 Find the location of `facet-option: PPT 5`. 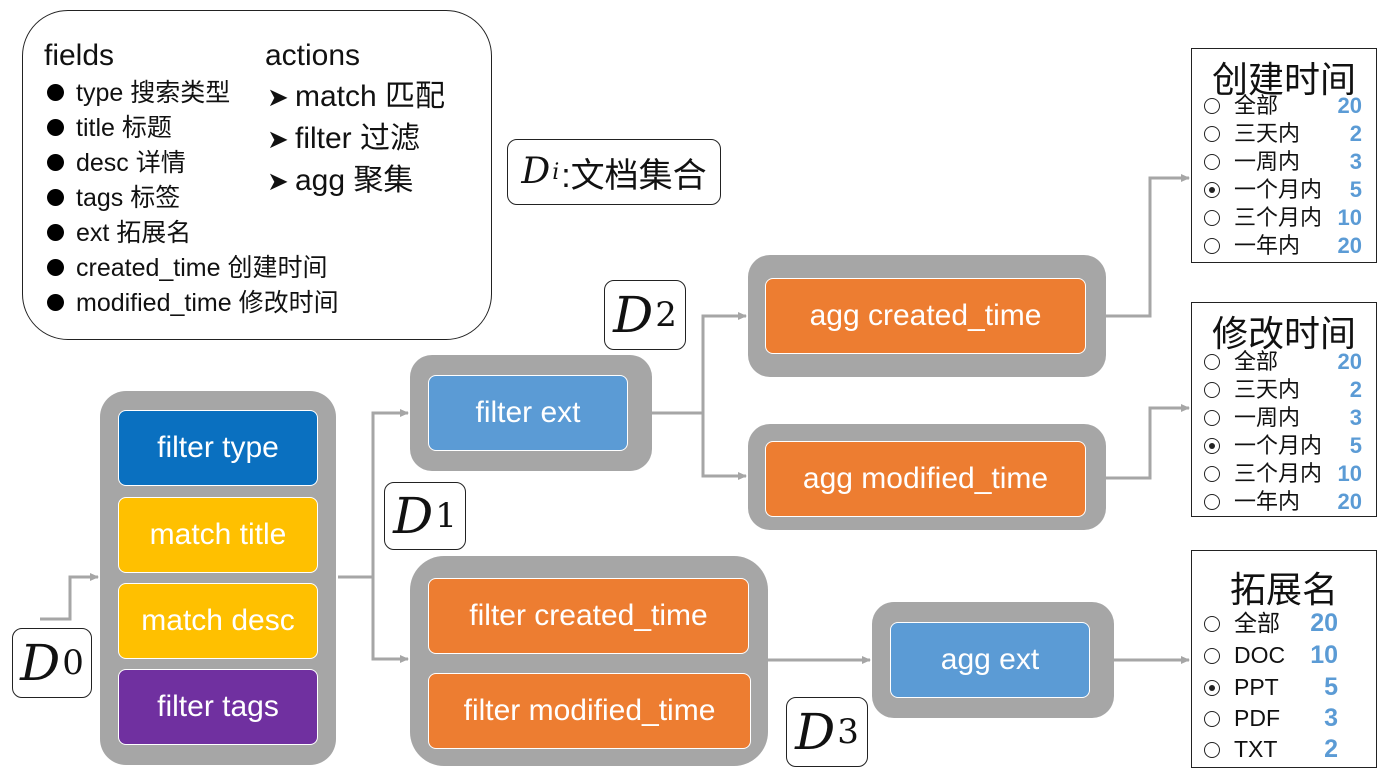

facet-option: PPT 5 is located at coordinates (1286, 687).